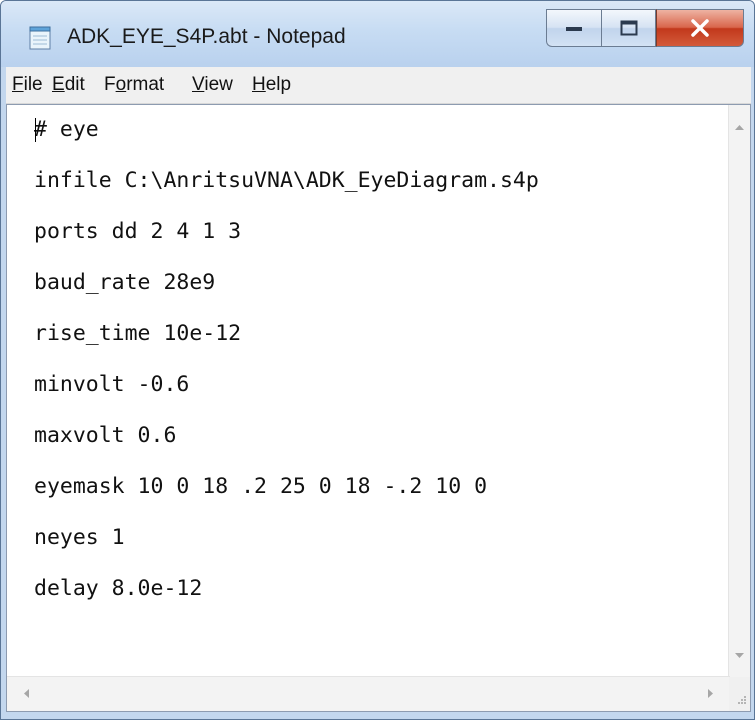 Image resolution: width=755 pixels, height=720 pixels. Describe the element at coordinates (40, 38) in the screenshot. I see `notepad-icon` at that location.